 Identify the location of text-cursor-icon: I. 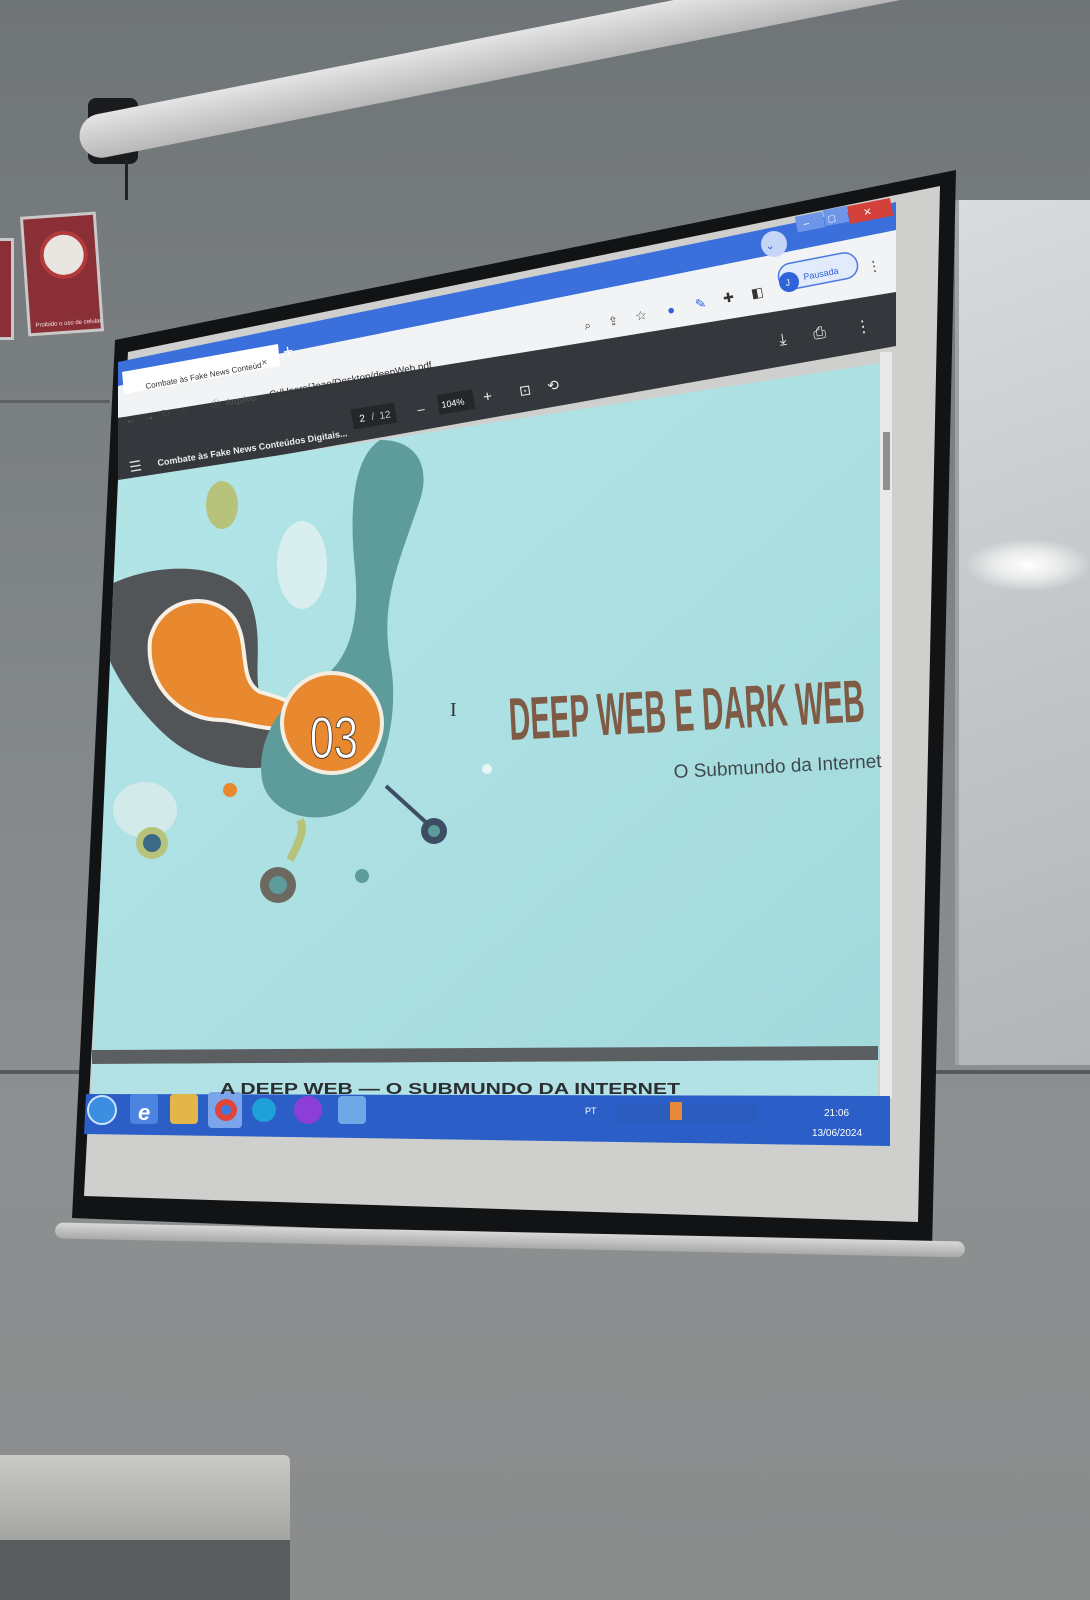
(453, 710).